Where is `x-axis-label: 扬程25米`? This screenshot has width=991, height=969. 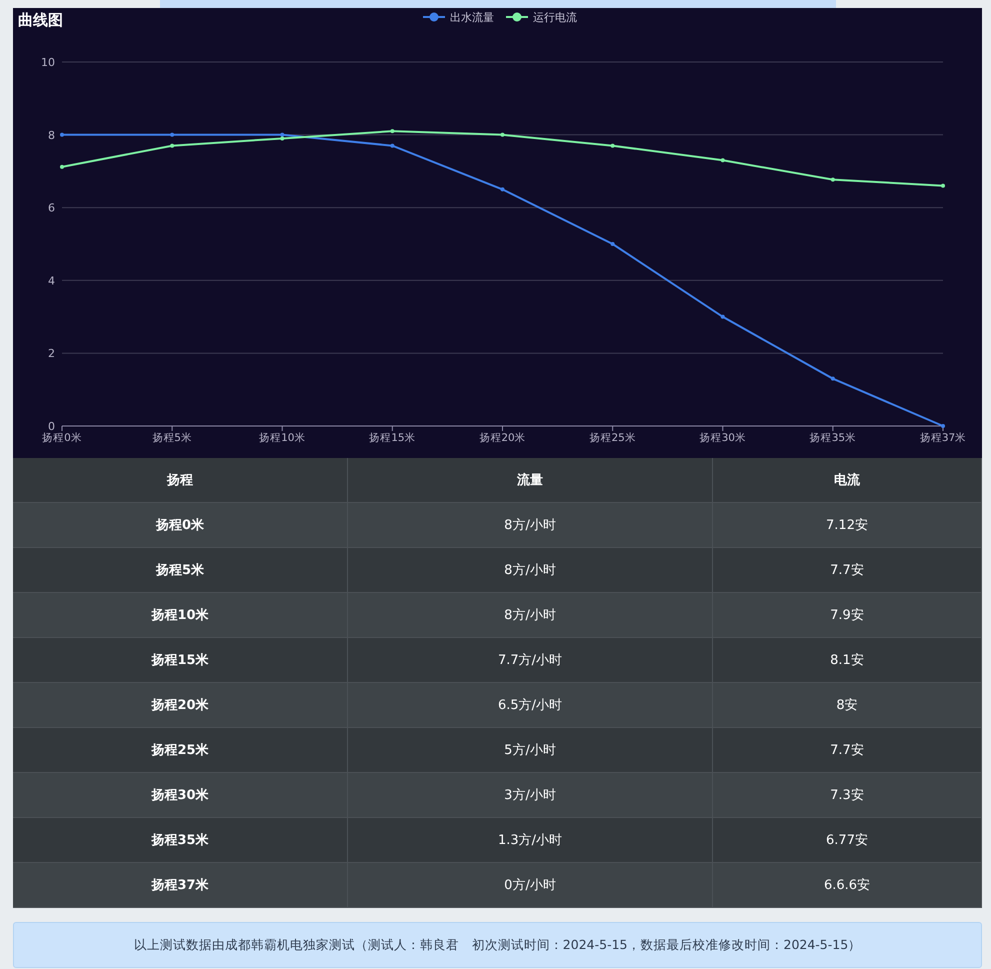
x-axis-label: 扬程25米 is located at coordinates (612, 438).